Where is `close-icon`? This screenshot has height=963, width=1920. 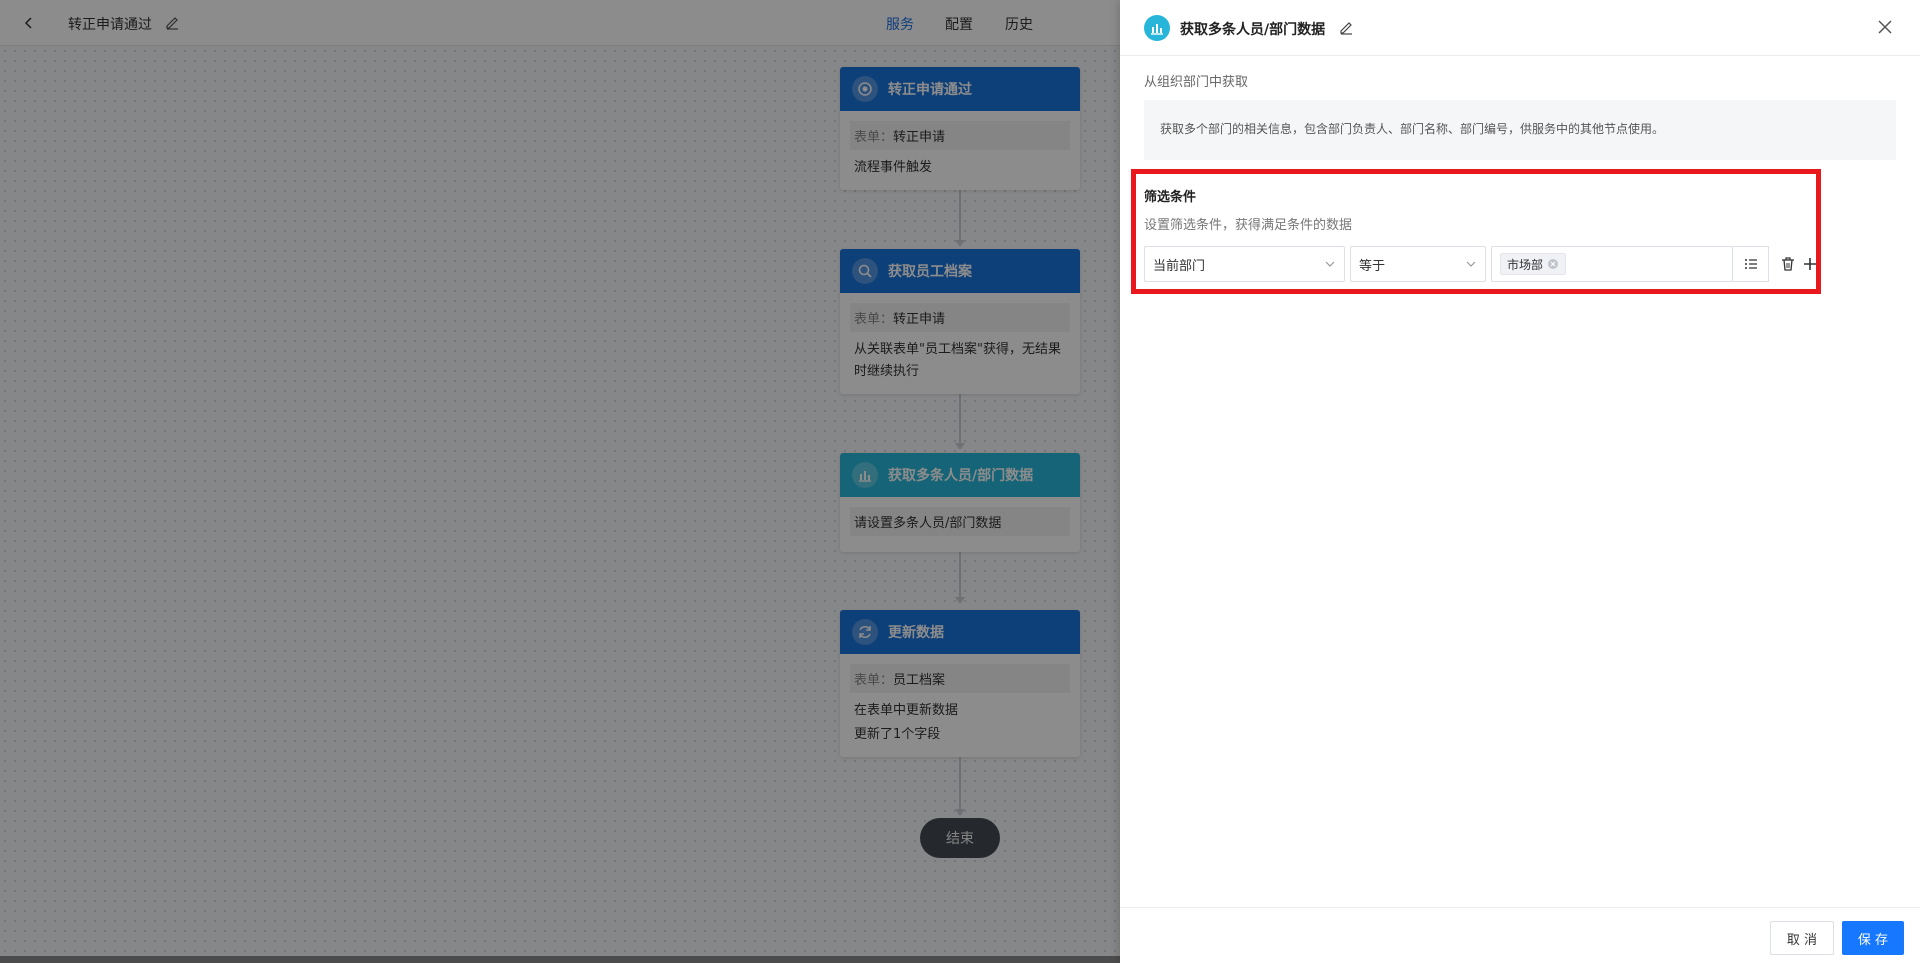
close-icon is located at coordinates (1887, 29).